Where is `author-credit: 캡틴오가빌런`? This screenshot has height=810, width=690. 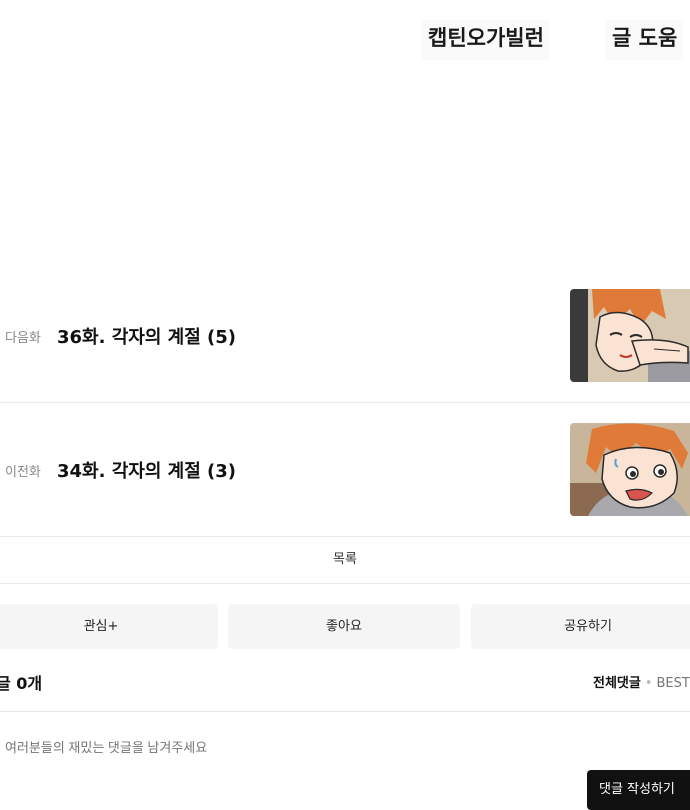
author-credit: 캡틴오가빌런 is located at coordinates (486, 40).